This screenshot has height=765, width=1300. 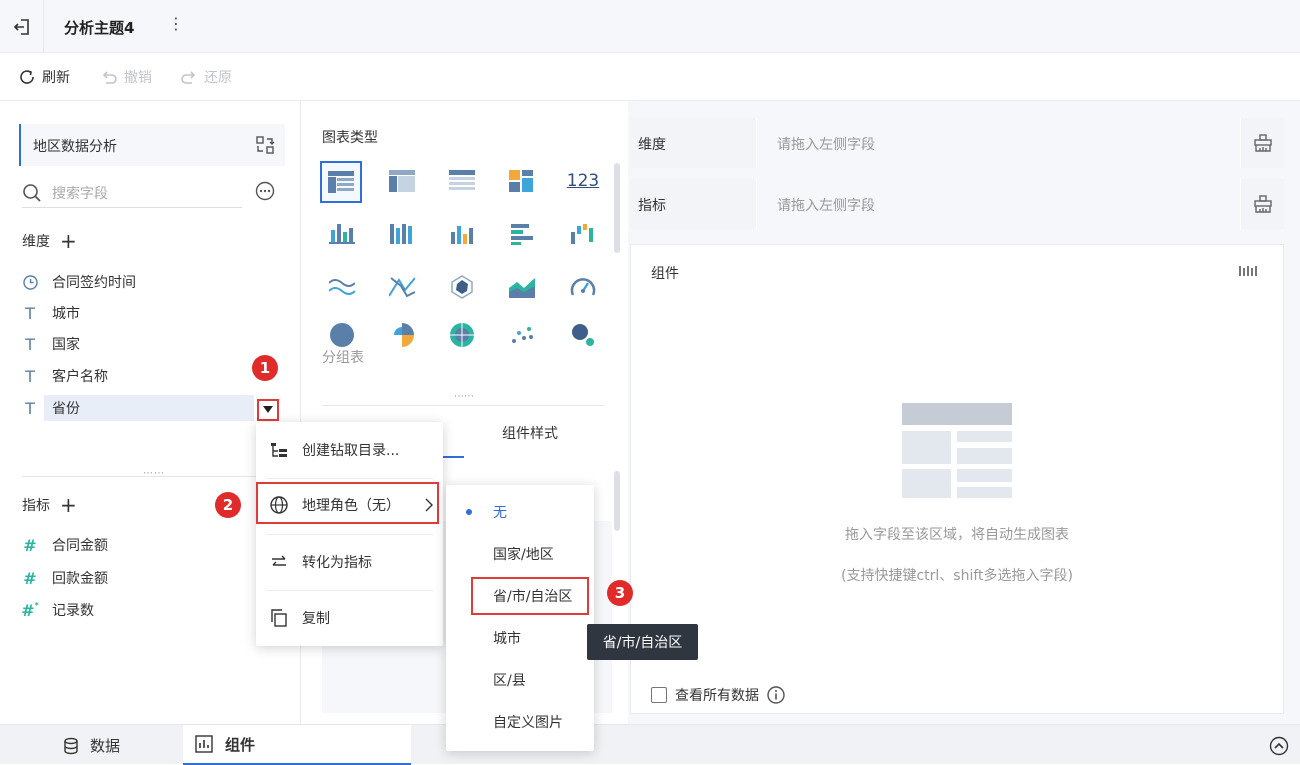 What do you see at coordinates (150, 545) in the screenshot?
I see `field-contract-amount: # 合同金额` at bounding box center [150, 545].